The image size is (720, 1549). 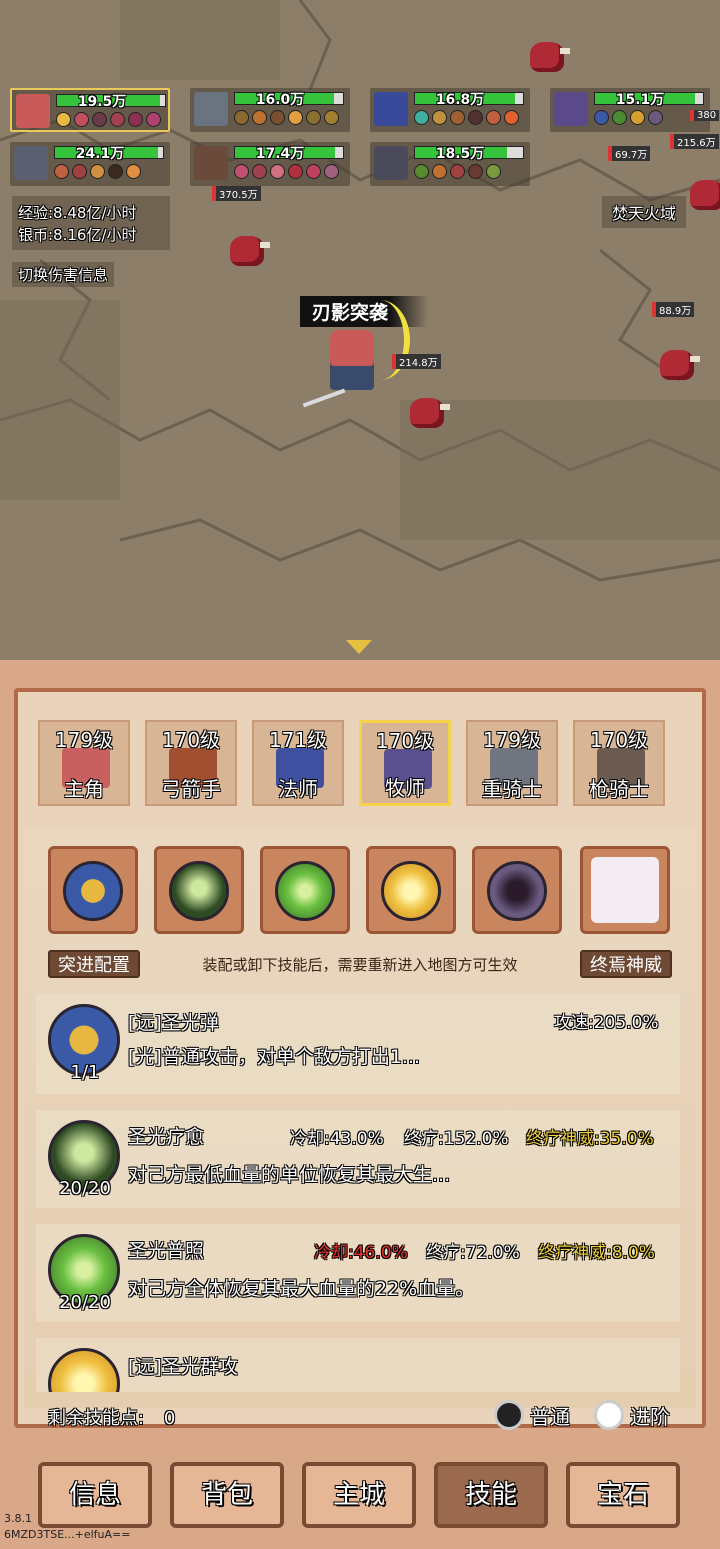 I want to click on hero-card-priest: 170级 牧师, so click(x=405, y=763).